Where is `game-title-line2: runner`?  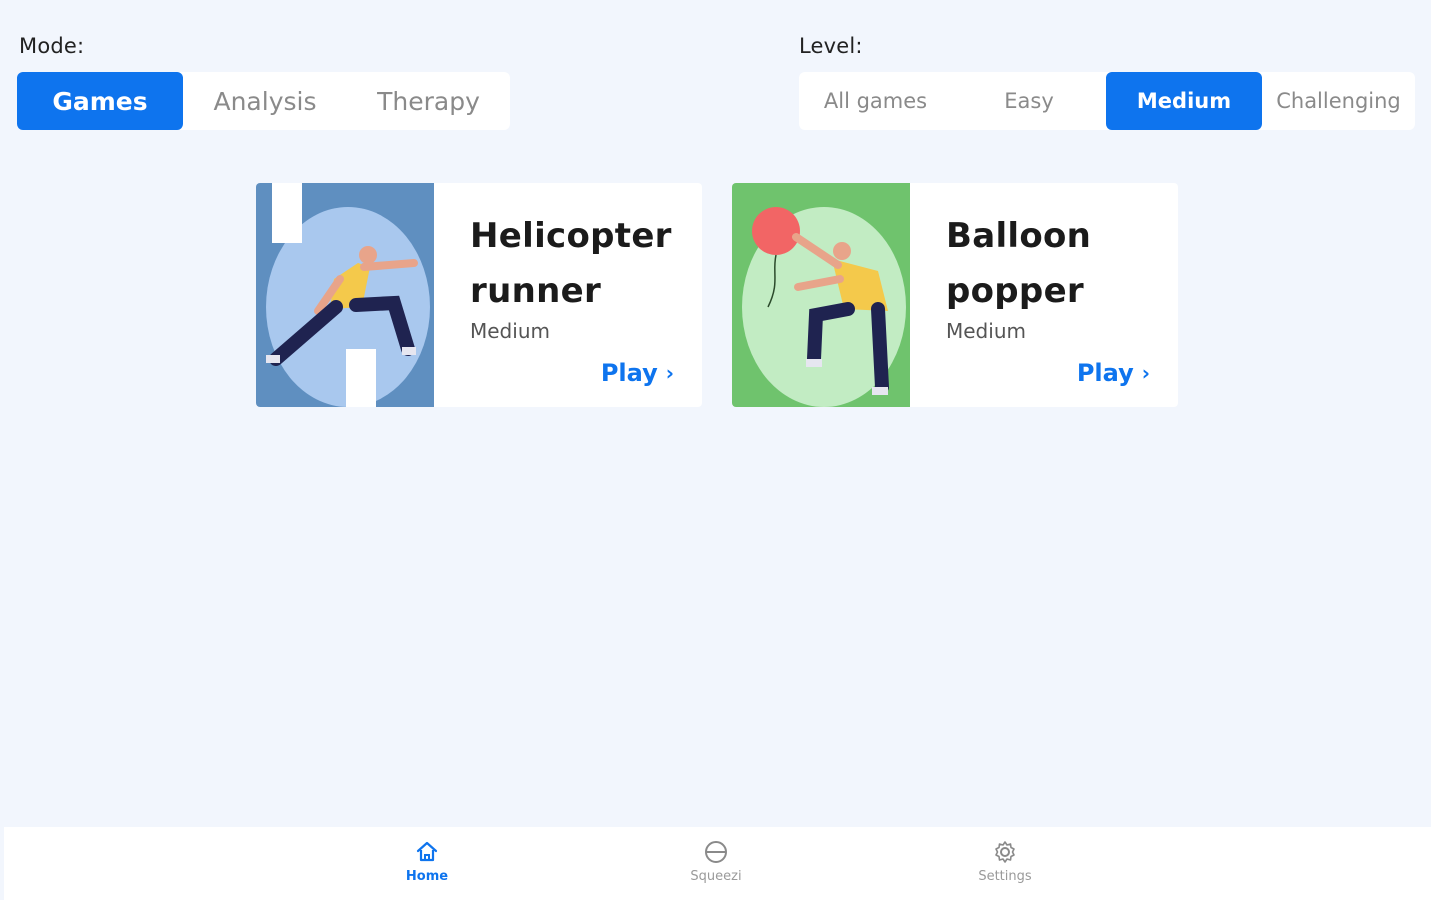
game-title-line2: runner is located at coordinates (536, 291).